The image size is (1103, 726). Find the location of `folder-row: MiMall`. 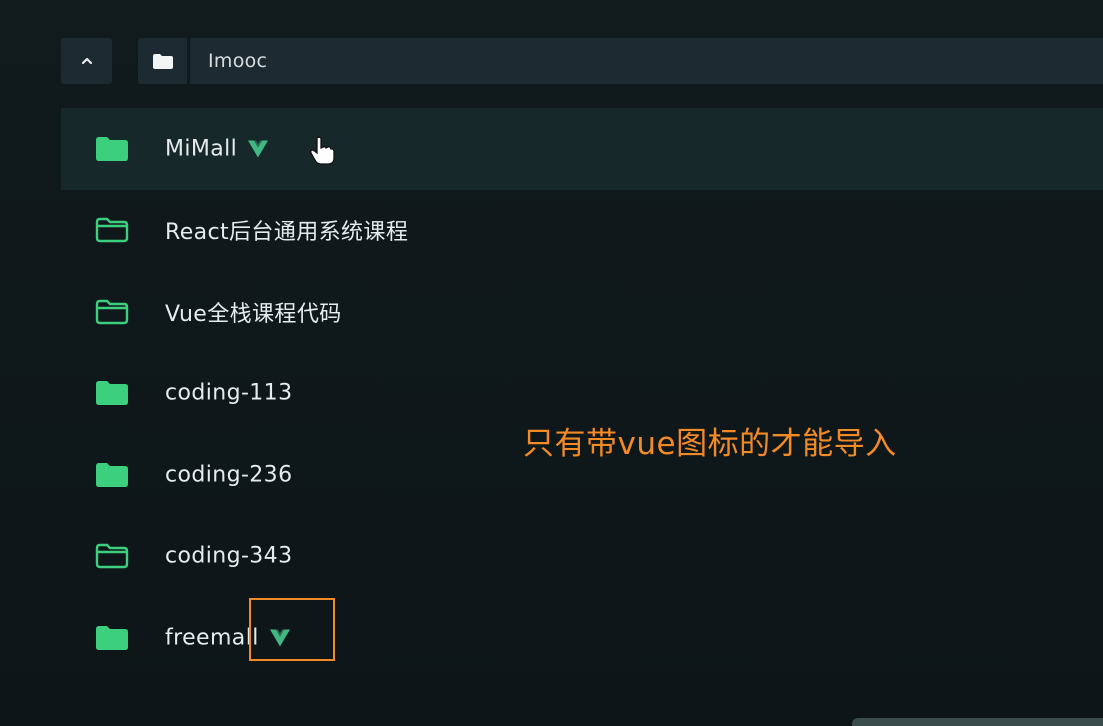

folder-row: MiMall is located at coordinates (582, 149).